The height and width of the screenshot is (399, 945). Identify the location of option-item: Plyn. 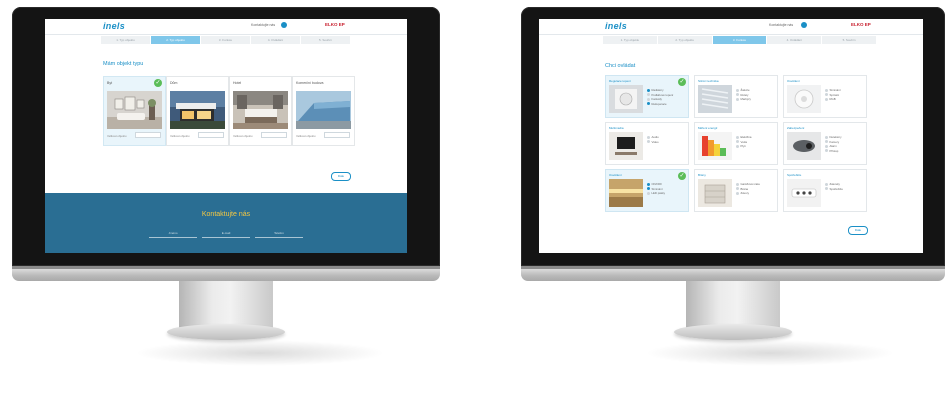
(743, 146).